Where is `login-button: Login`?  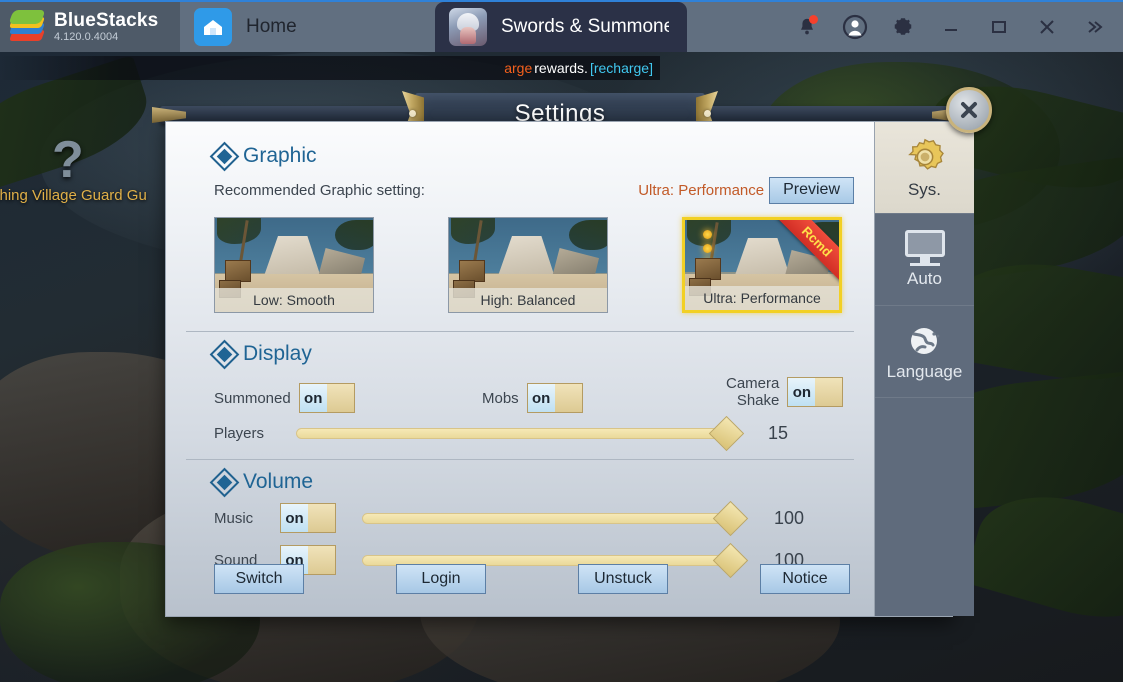
login-button: Login is located at coordinates (441, 579).